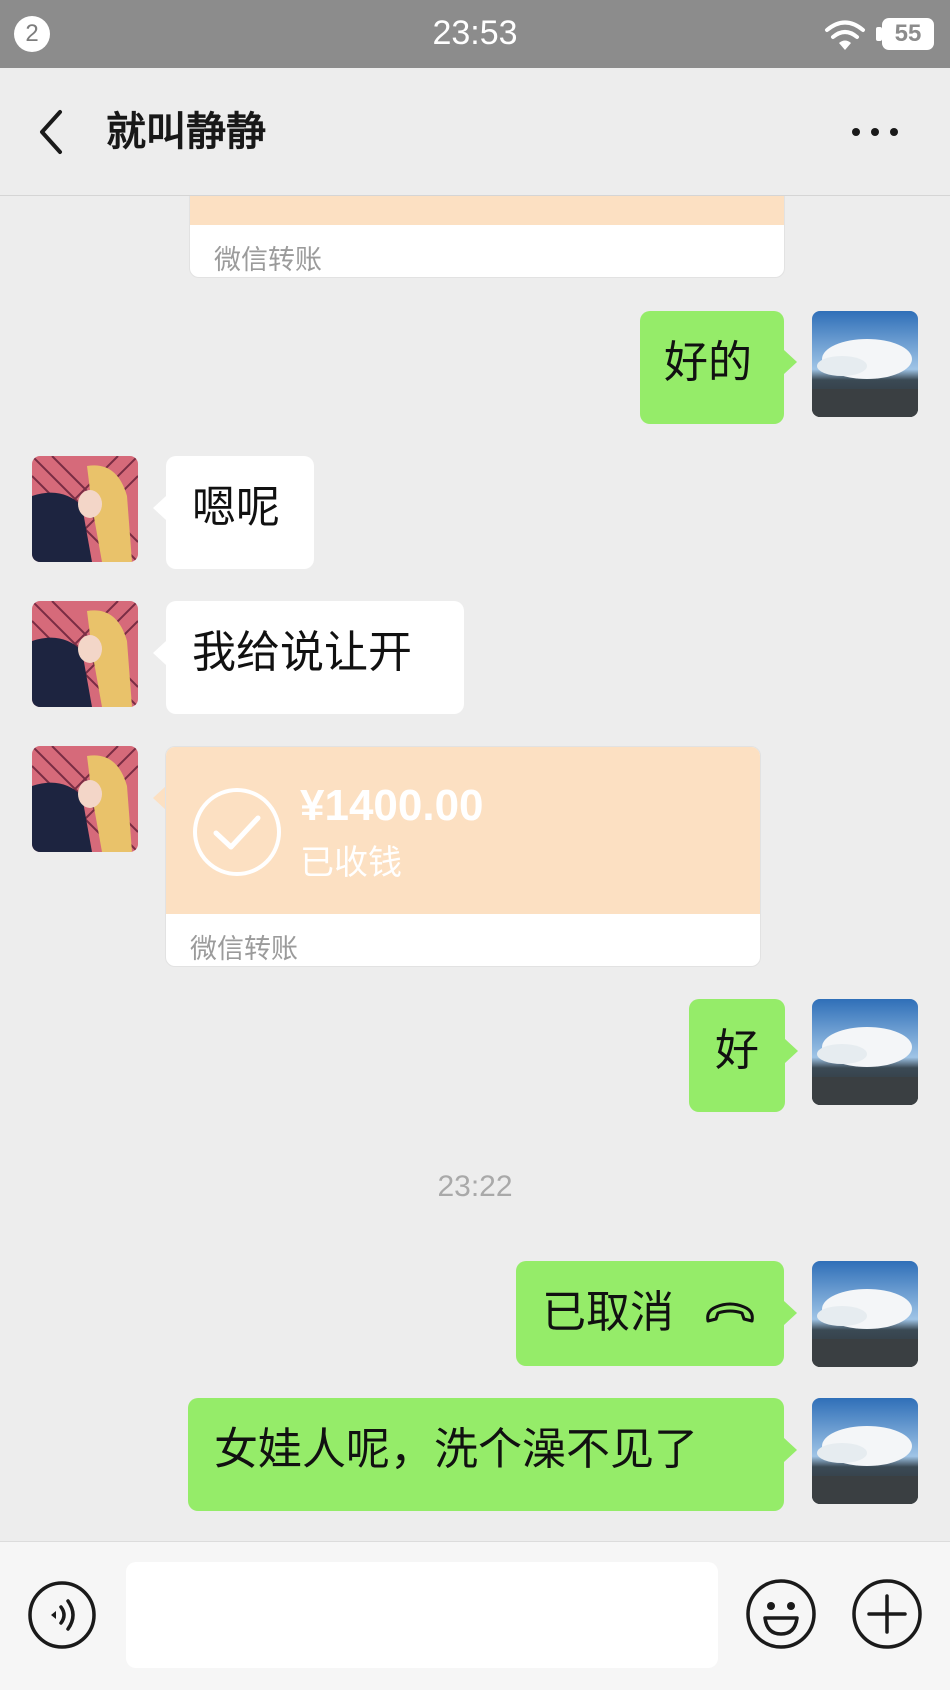 Image resolution: width=950 pixels, height=1690 pixels. Describe the element at coordinates (392, 805) in the screenshot. I see `transfer-amount: ¥1400.00` at that location.